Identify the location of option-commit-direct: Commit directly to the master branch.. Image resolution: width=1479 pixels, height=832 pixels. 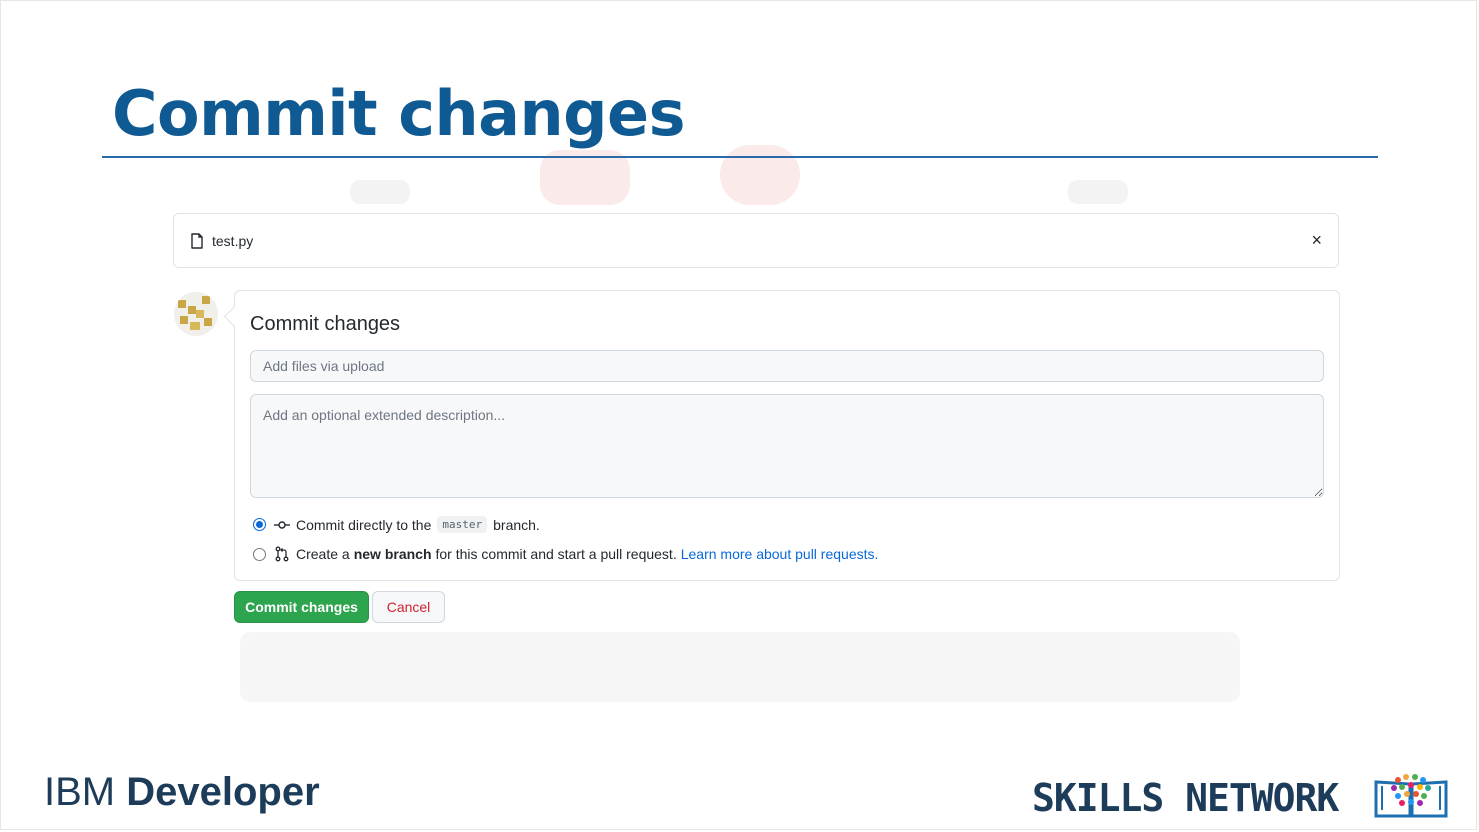
(396, 524).